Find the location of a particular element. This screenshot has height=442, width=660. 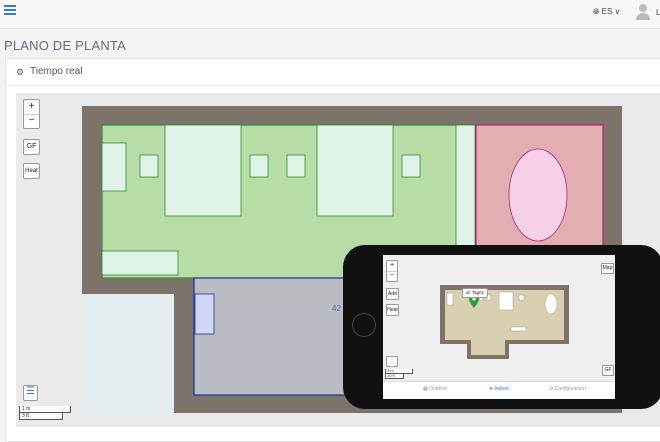

panel-header-title: Tiempo real is located at coordinates (56, 71).